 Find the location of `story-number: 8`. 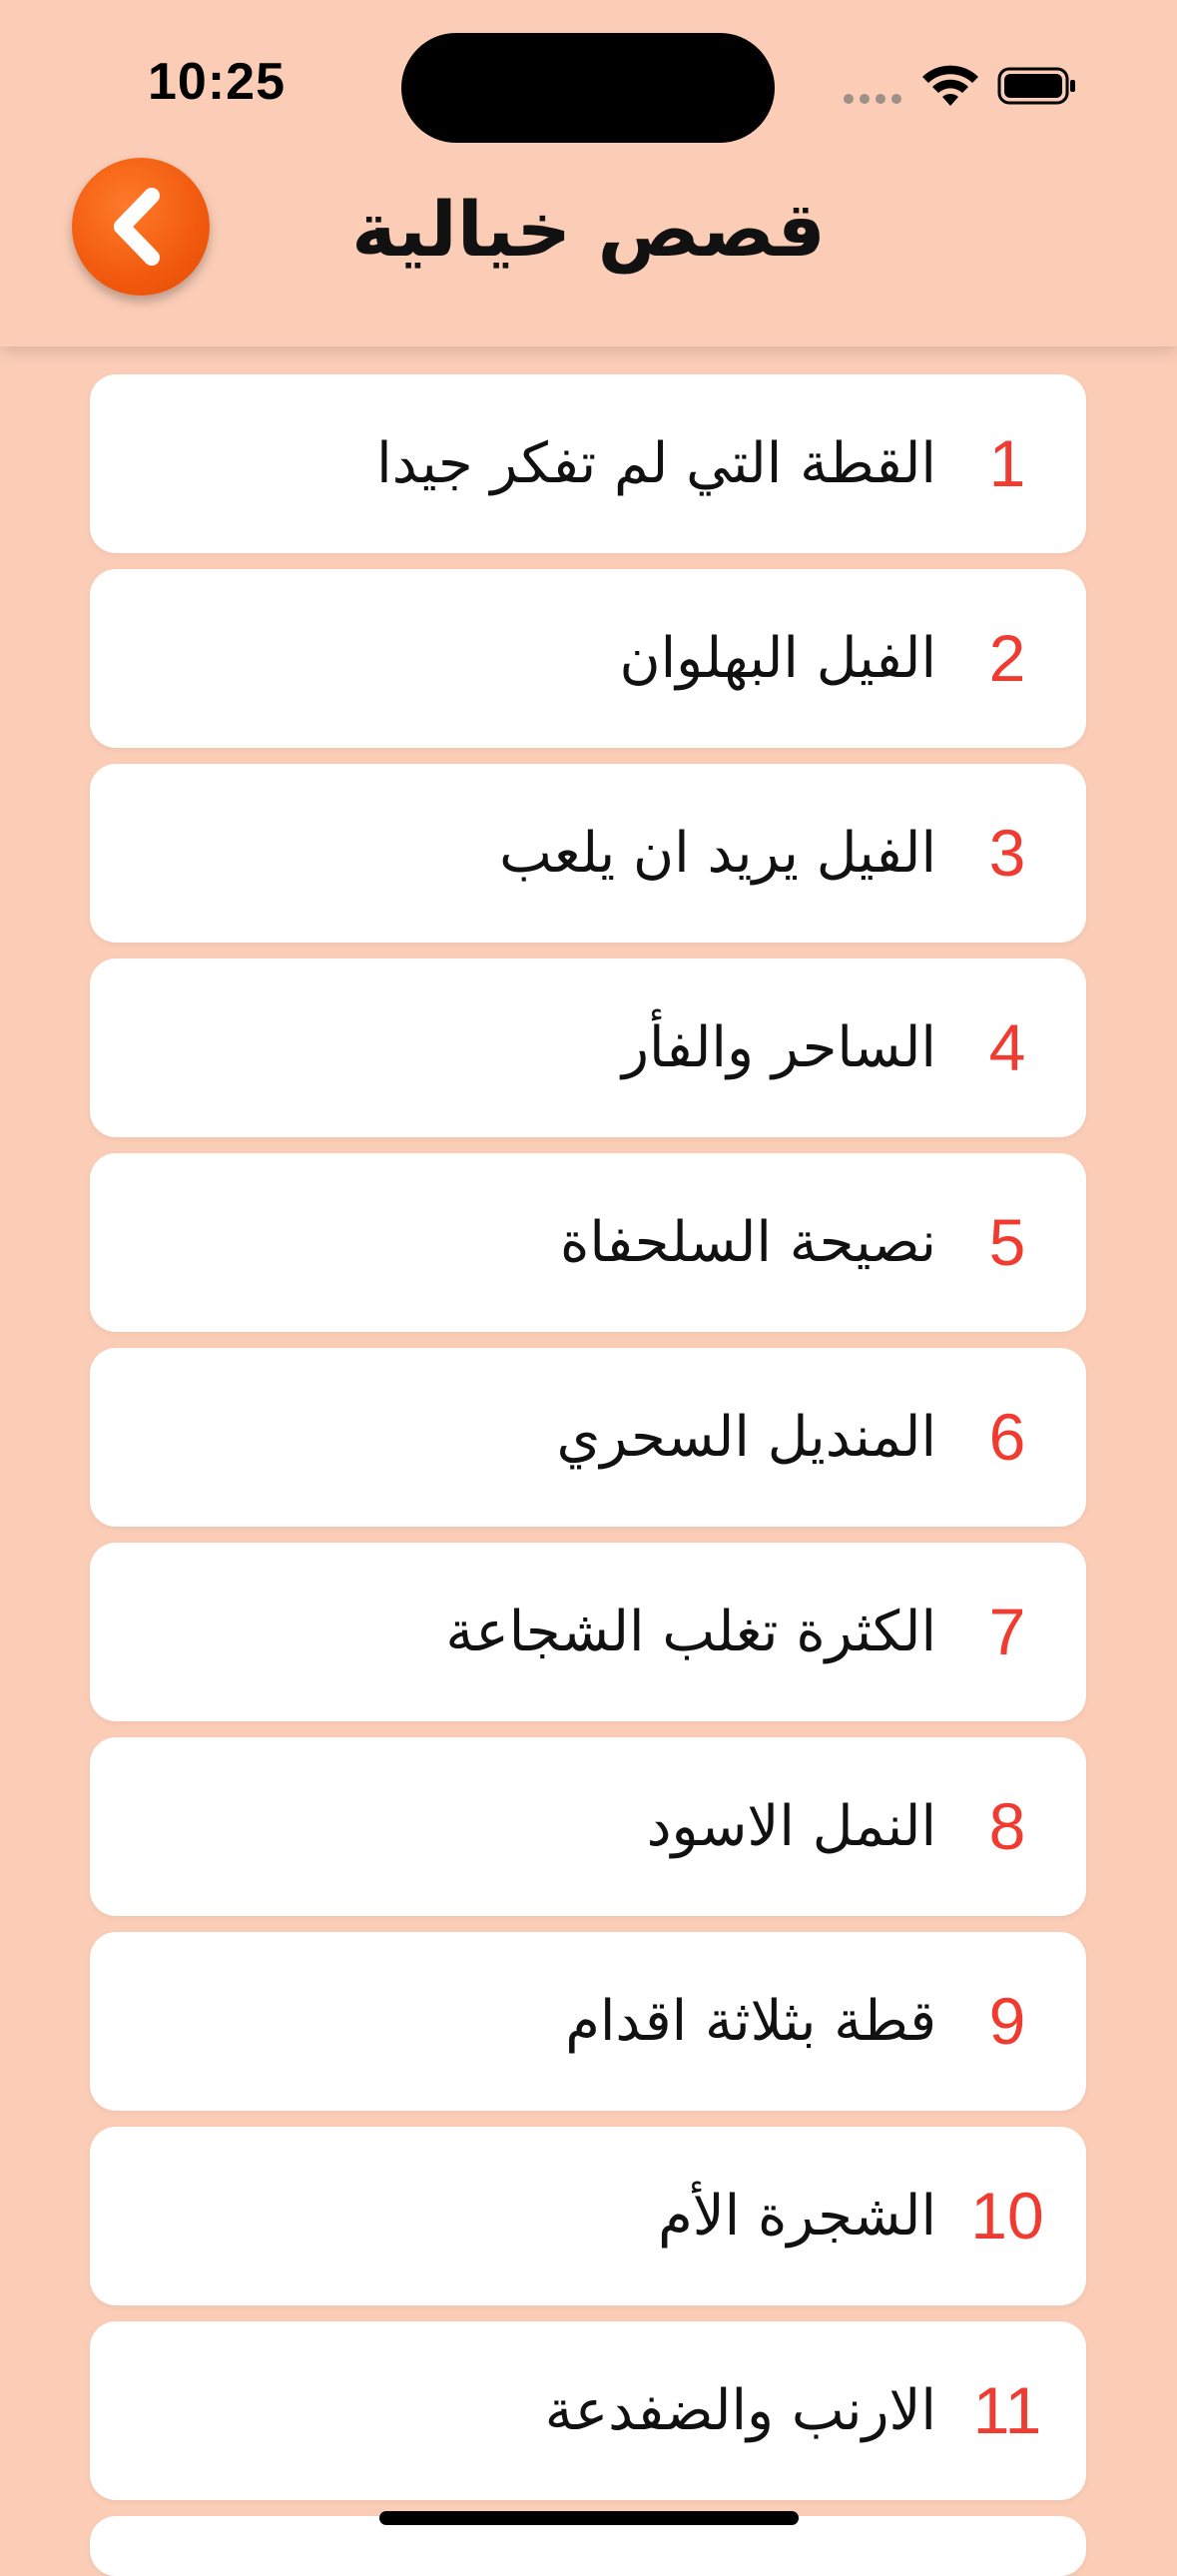

story-number: 8 is located at coordinates (1007, 1826).